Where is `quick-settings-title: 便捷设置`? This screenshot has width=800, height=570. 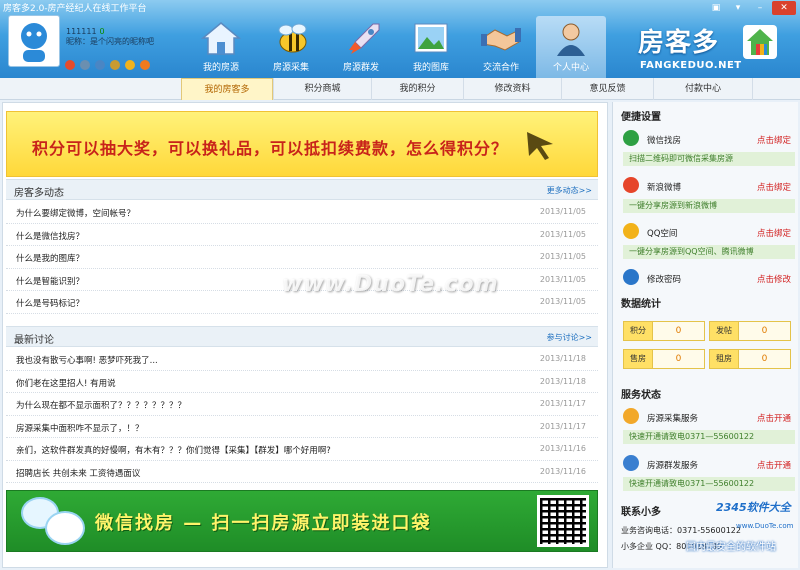
quick-settings-title: 便捷设置 is located at coordinates (641, 117).